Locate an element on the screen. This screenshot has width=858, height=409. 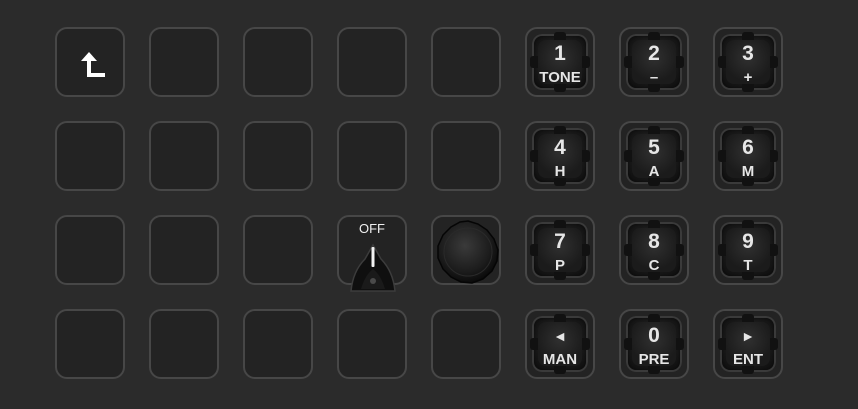
key-main-label: 4 is located at coordinates (560, 147).